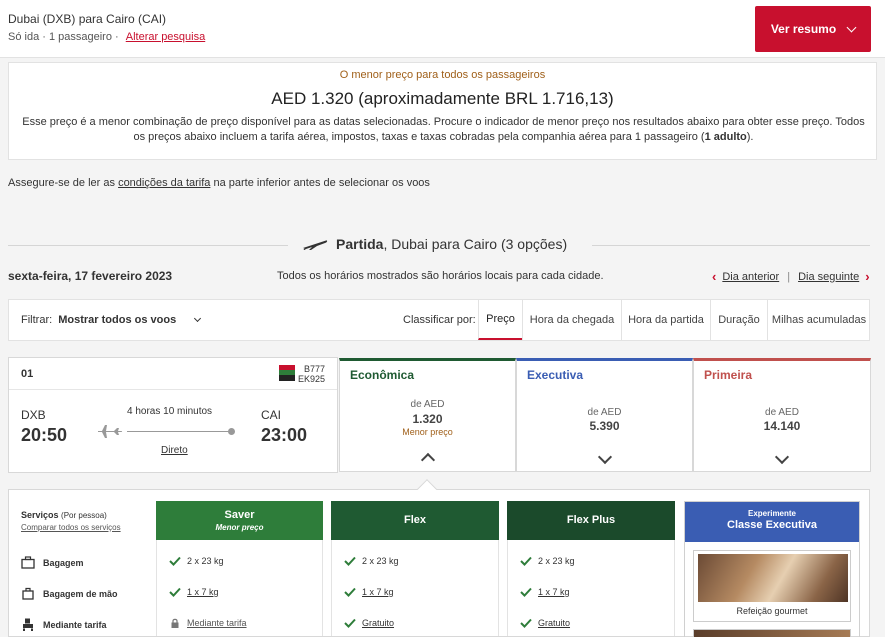 The image size is (885, 637). Describe the element at coordinates (90, 276) in the screenshot. I see `flight-date: sexta-feira, 17 fevereiro 2023` at that location.